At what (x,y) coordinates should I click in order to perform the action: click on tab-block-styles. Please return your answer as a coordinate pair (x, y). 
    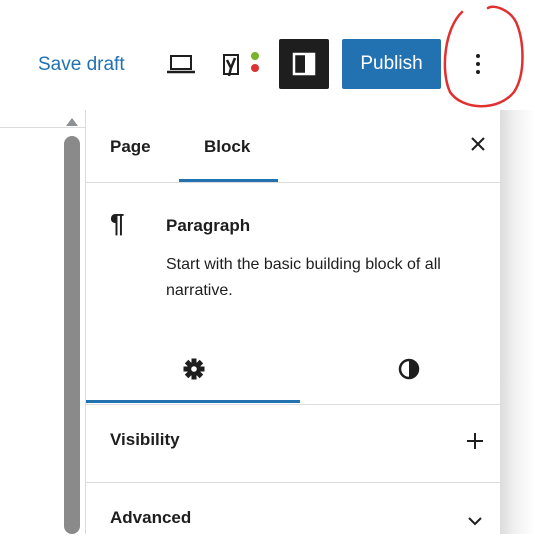
    Looking at the image, I should click on (409, 368).